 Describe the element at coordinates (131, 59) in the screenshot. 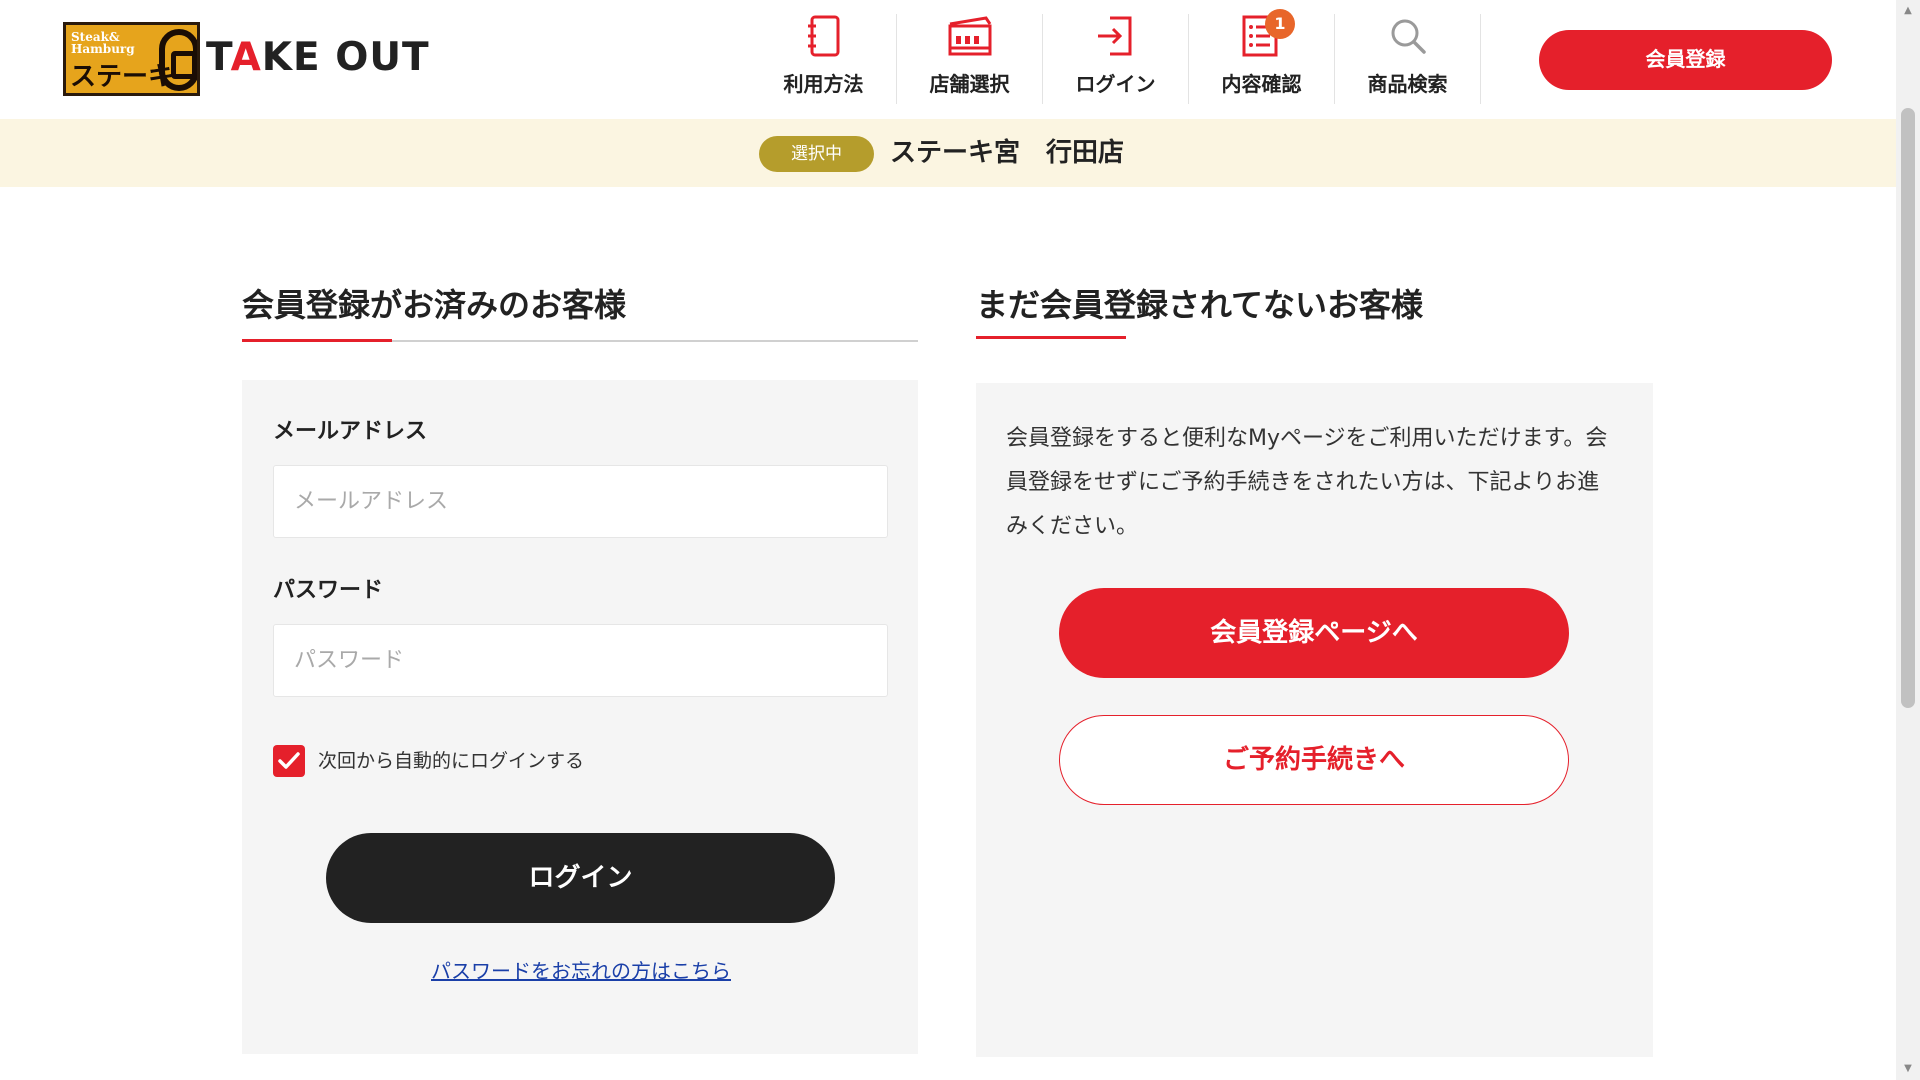

I see `steak-miya-logo: Steak& Hamburg ステーキ` at that location.